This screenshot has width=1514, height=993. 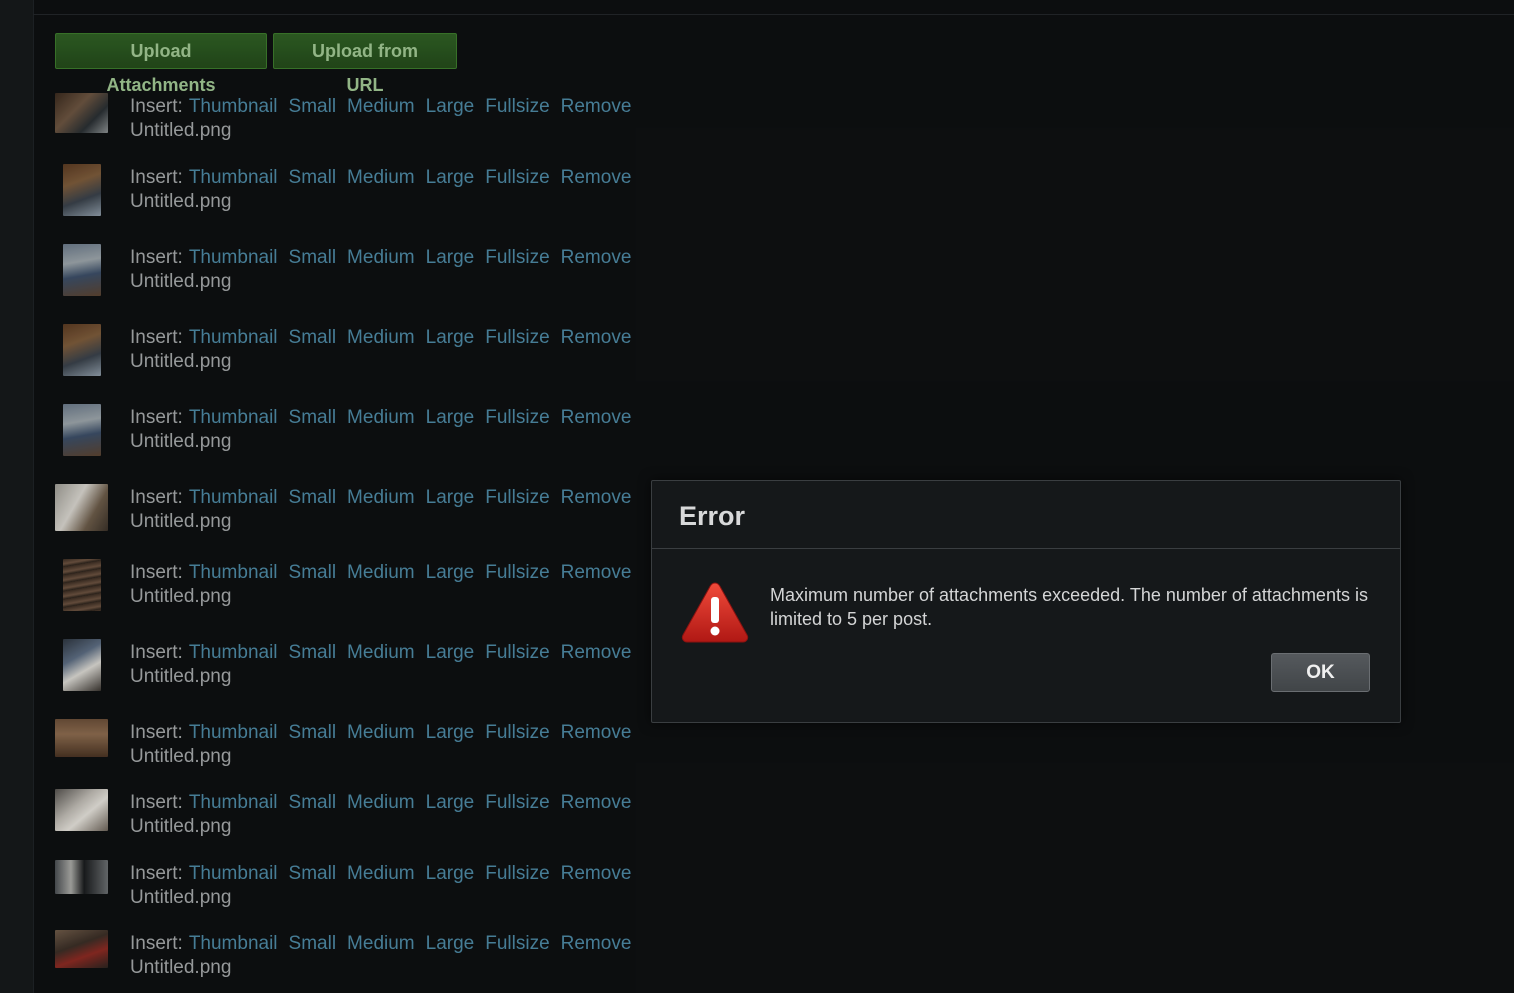 I want to click on dialog-title: Error, so click(x=712, y=516).